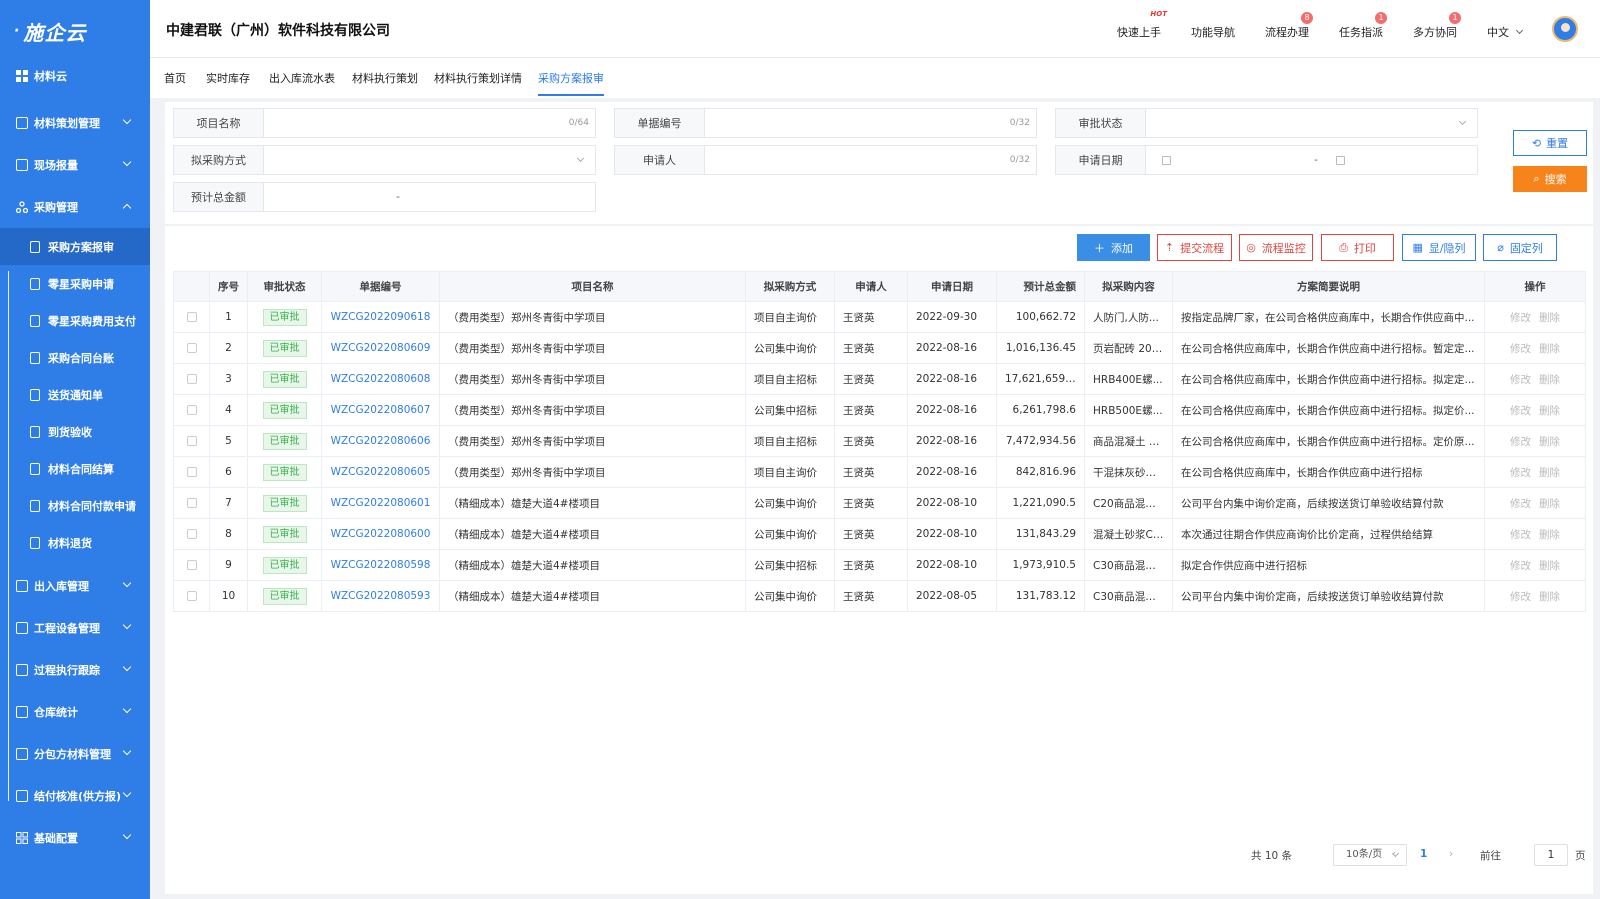 The image size is (1600, 899). I want to click on row-code: WZCG2022080600, so click(380, 534).